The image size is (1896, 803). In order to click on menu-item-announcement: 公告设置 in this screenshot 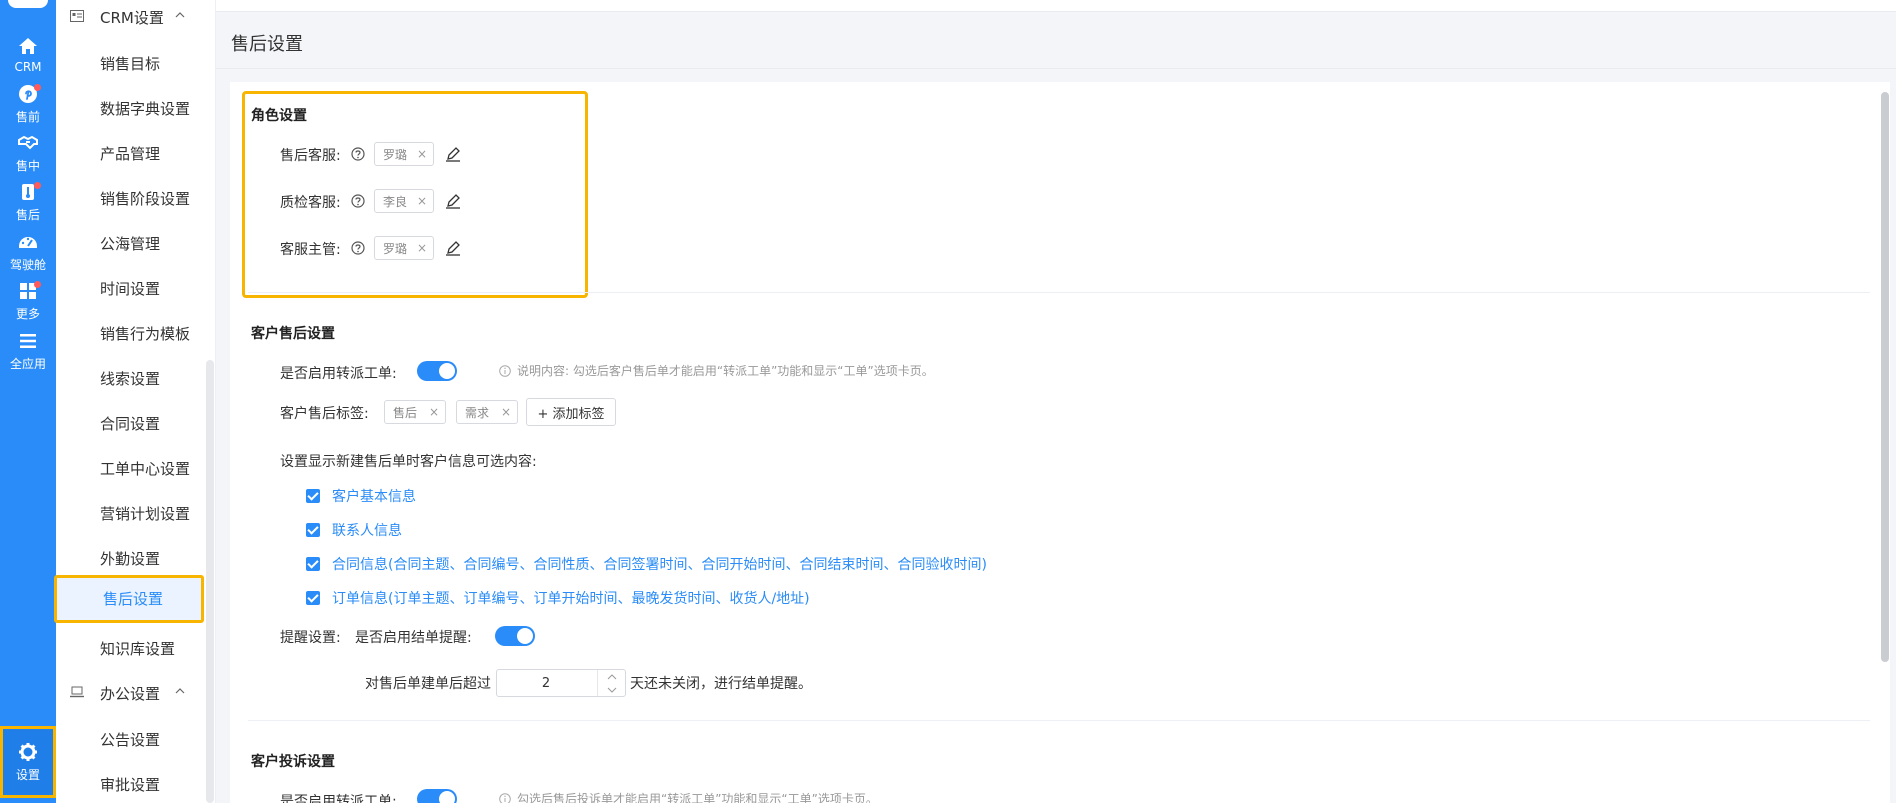, I will do `click(130, 740)`.